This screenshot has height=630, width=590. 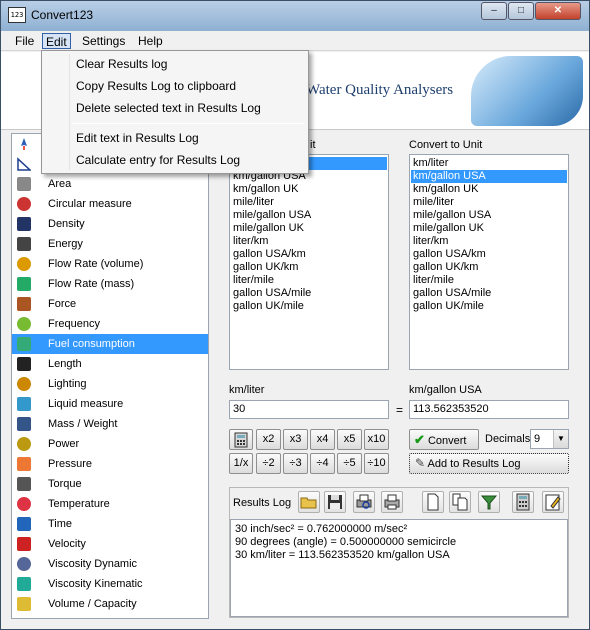 What do you see at coordinates (95, 584) in the screenshot?
I see `category-label: Viscosity Kinematic` at bounding box center [95, 584].